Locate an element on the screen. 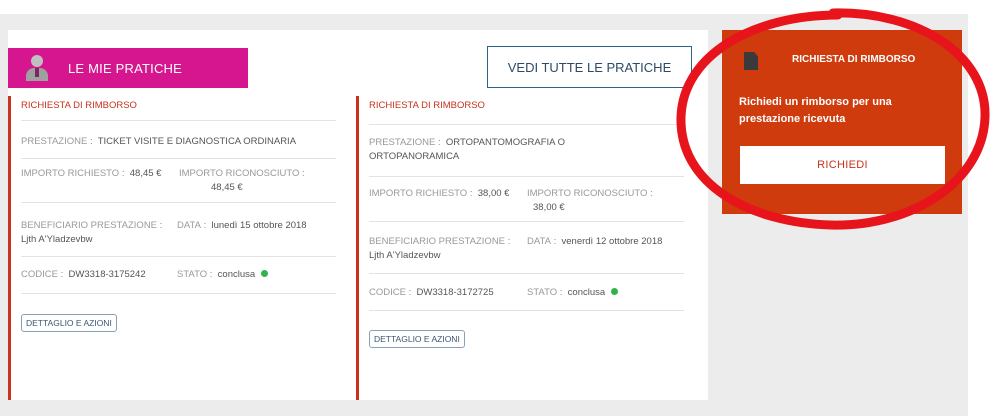  document-icon is located at coordinates (751, 61).